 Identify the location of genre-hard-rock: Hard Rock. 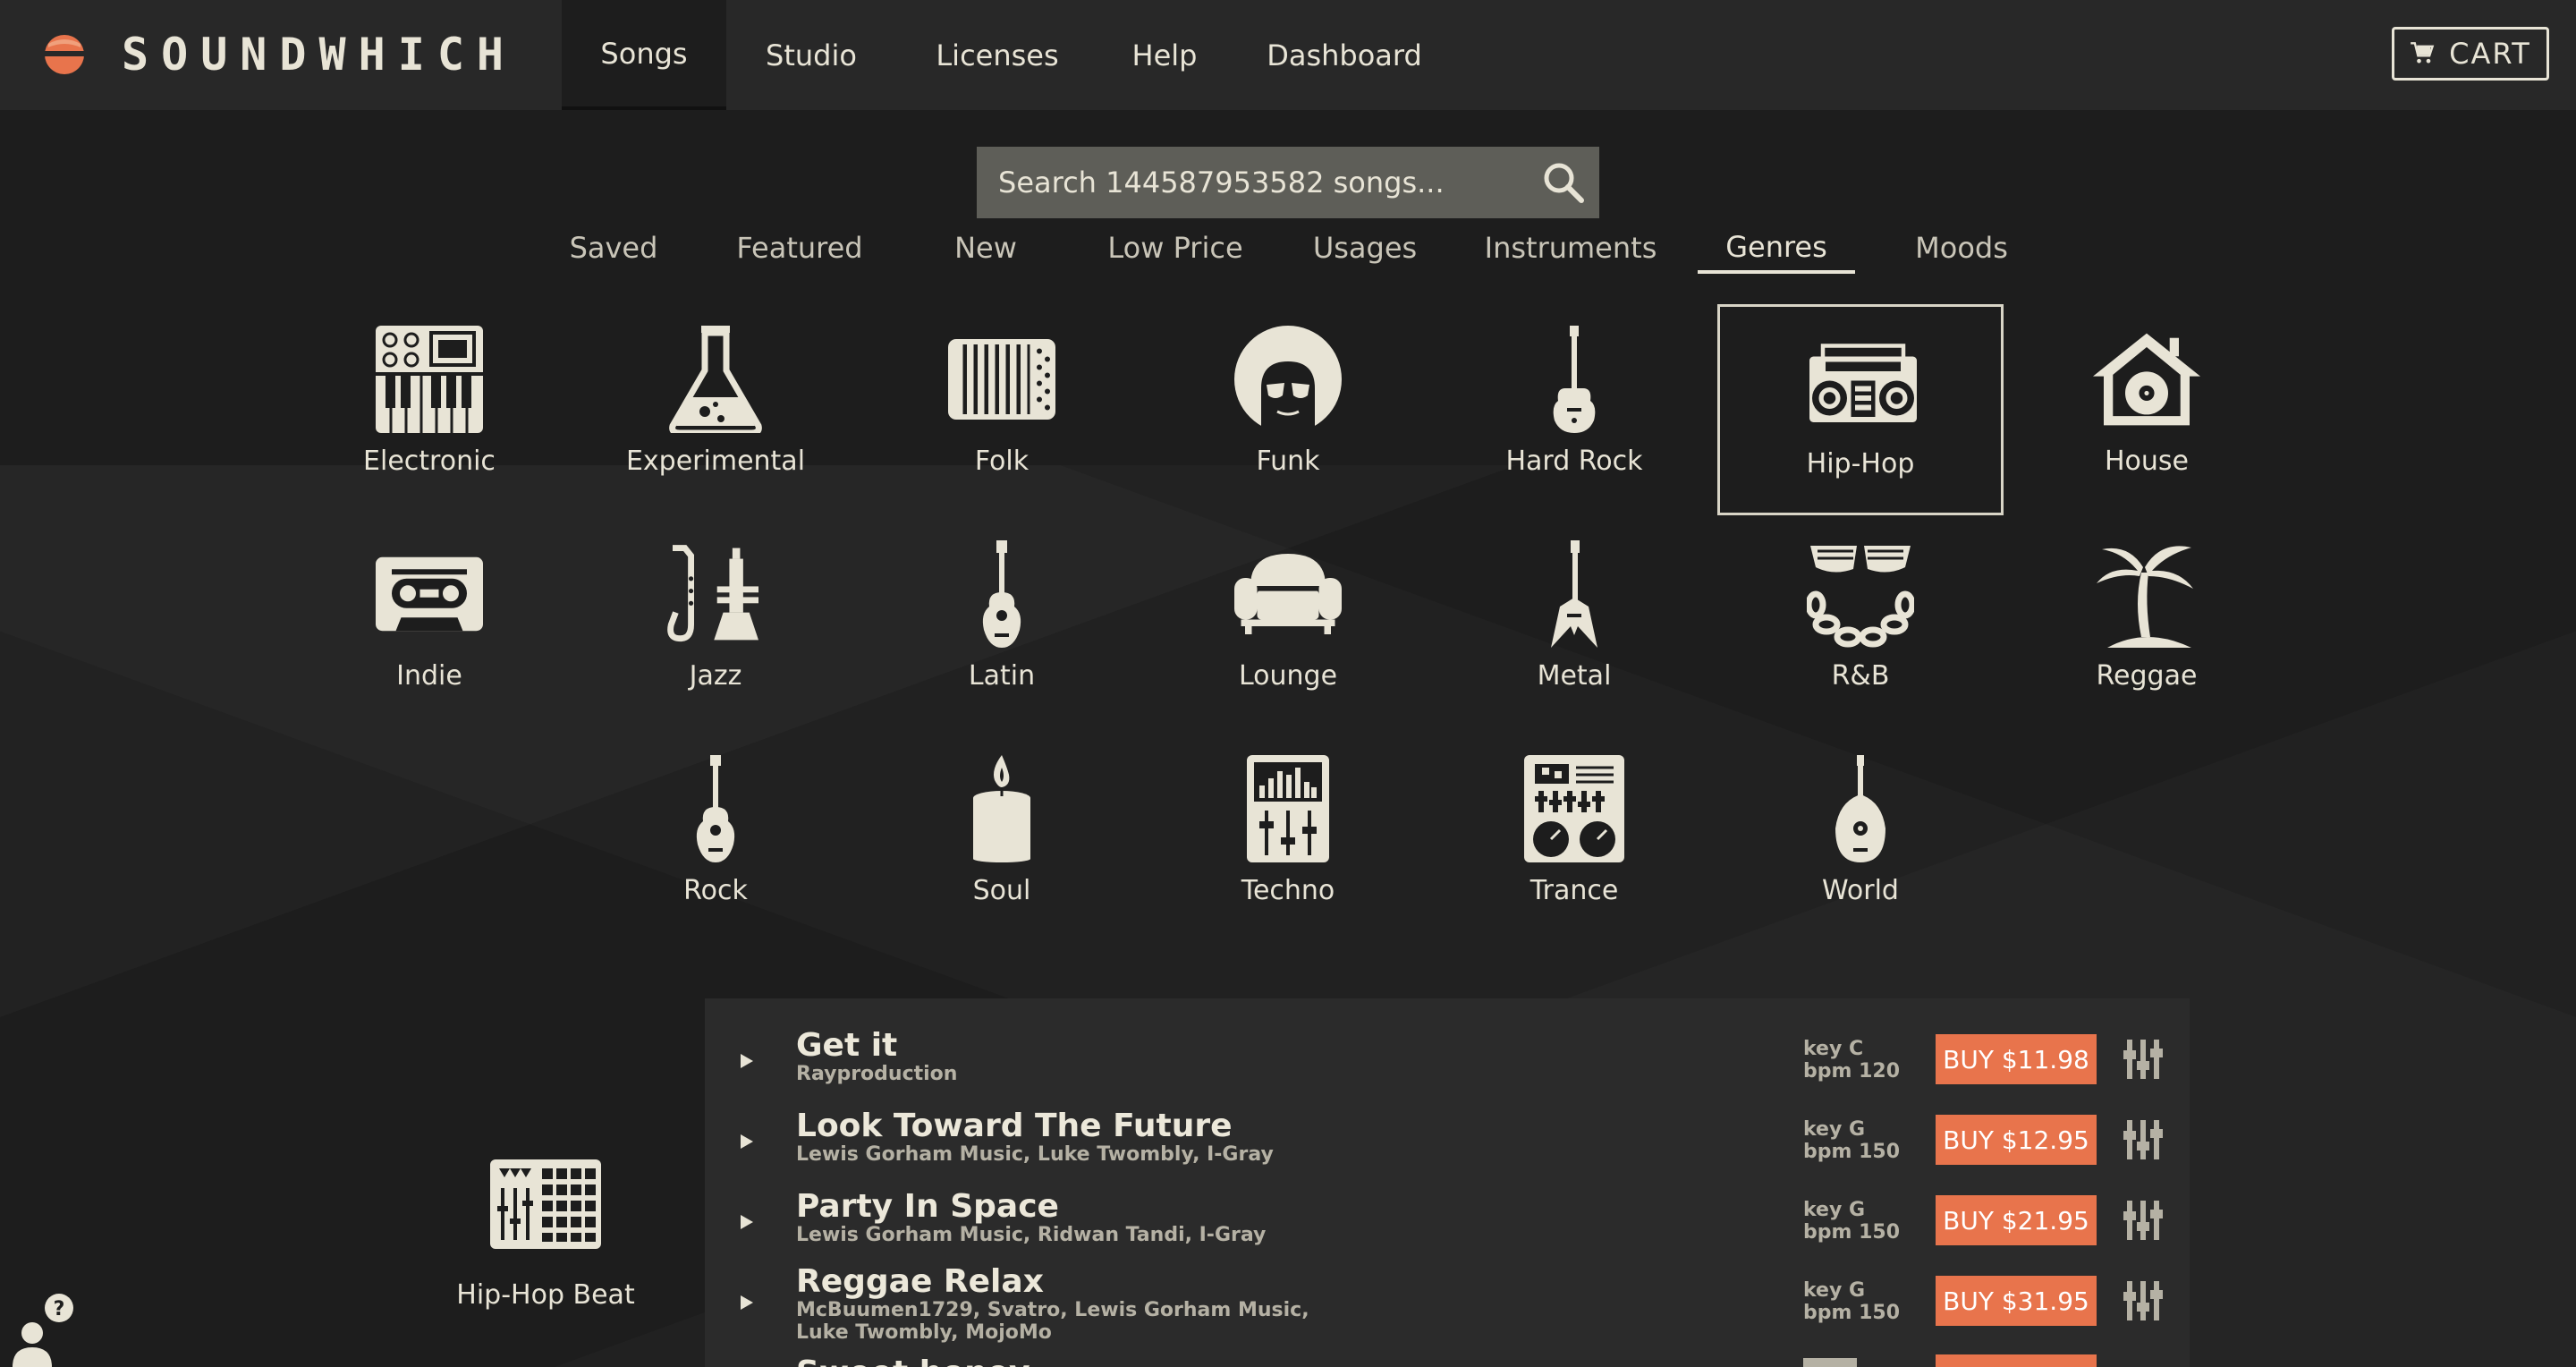
(1574, 409).